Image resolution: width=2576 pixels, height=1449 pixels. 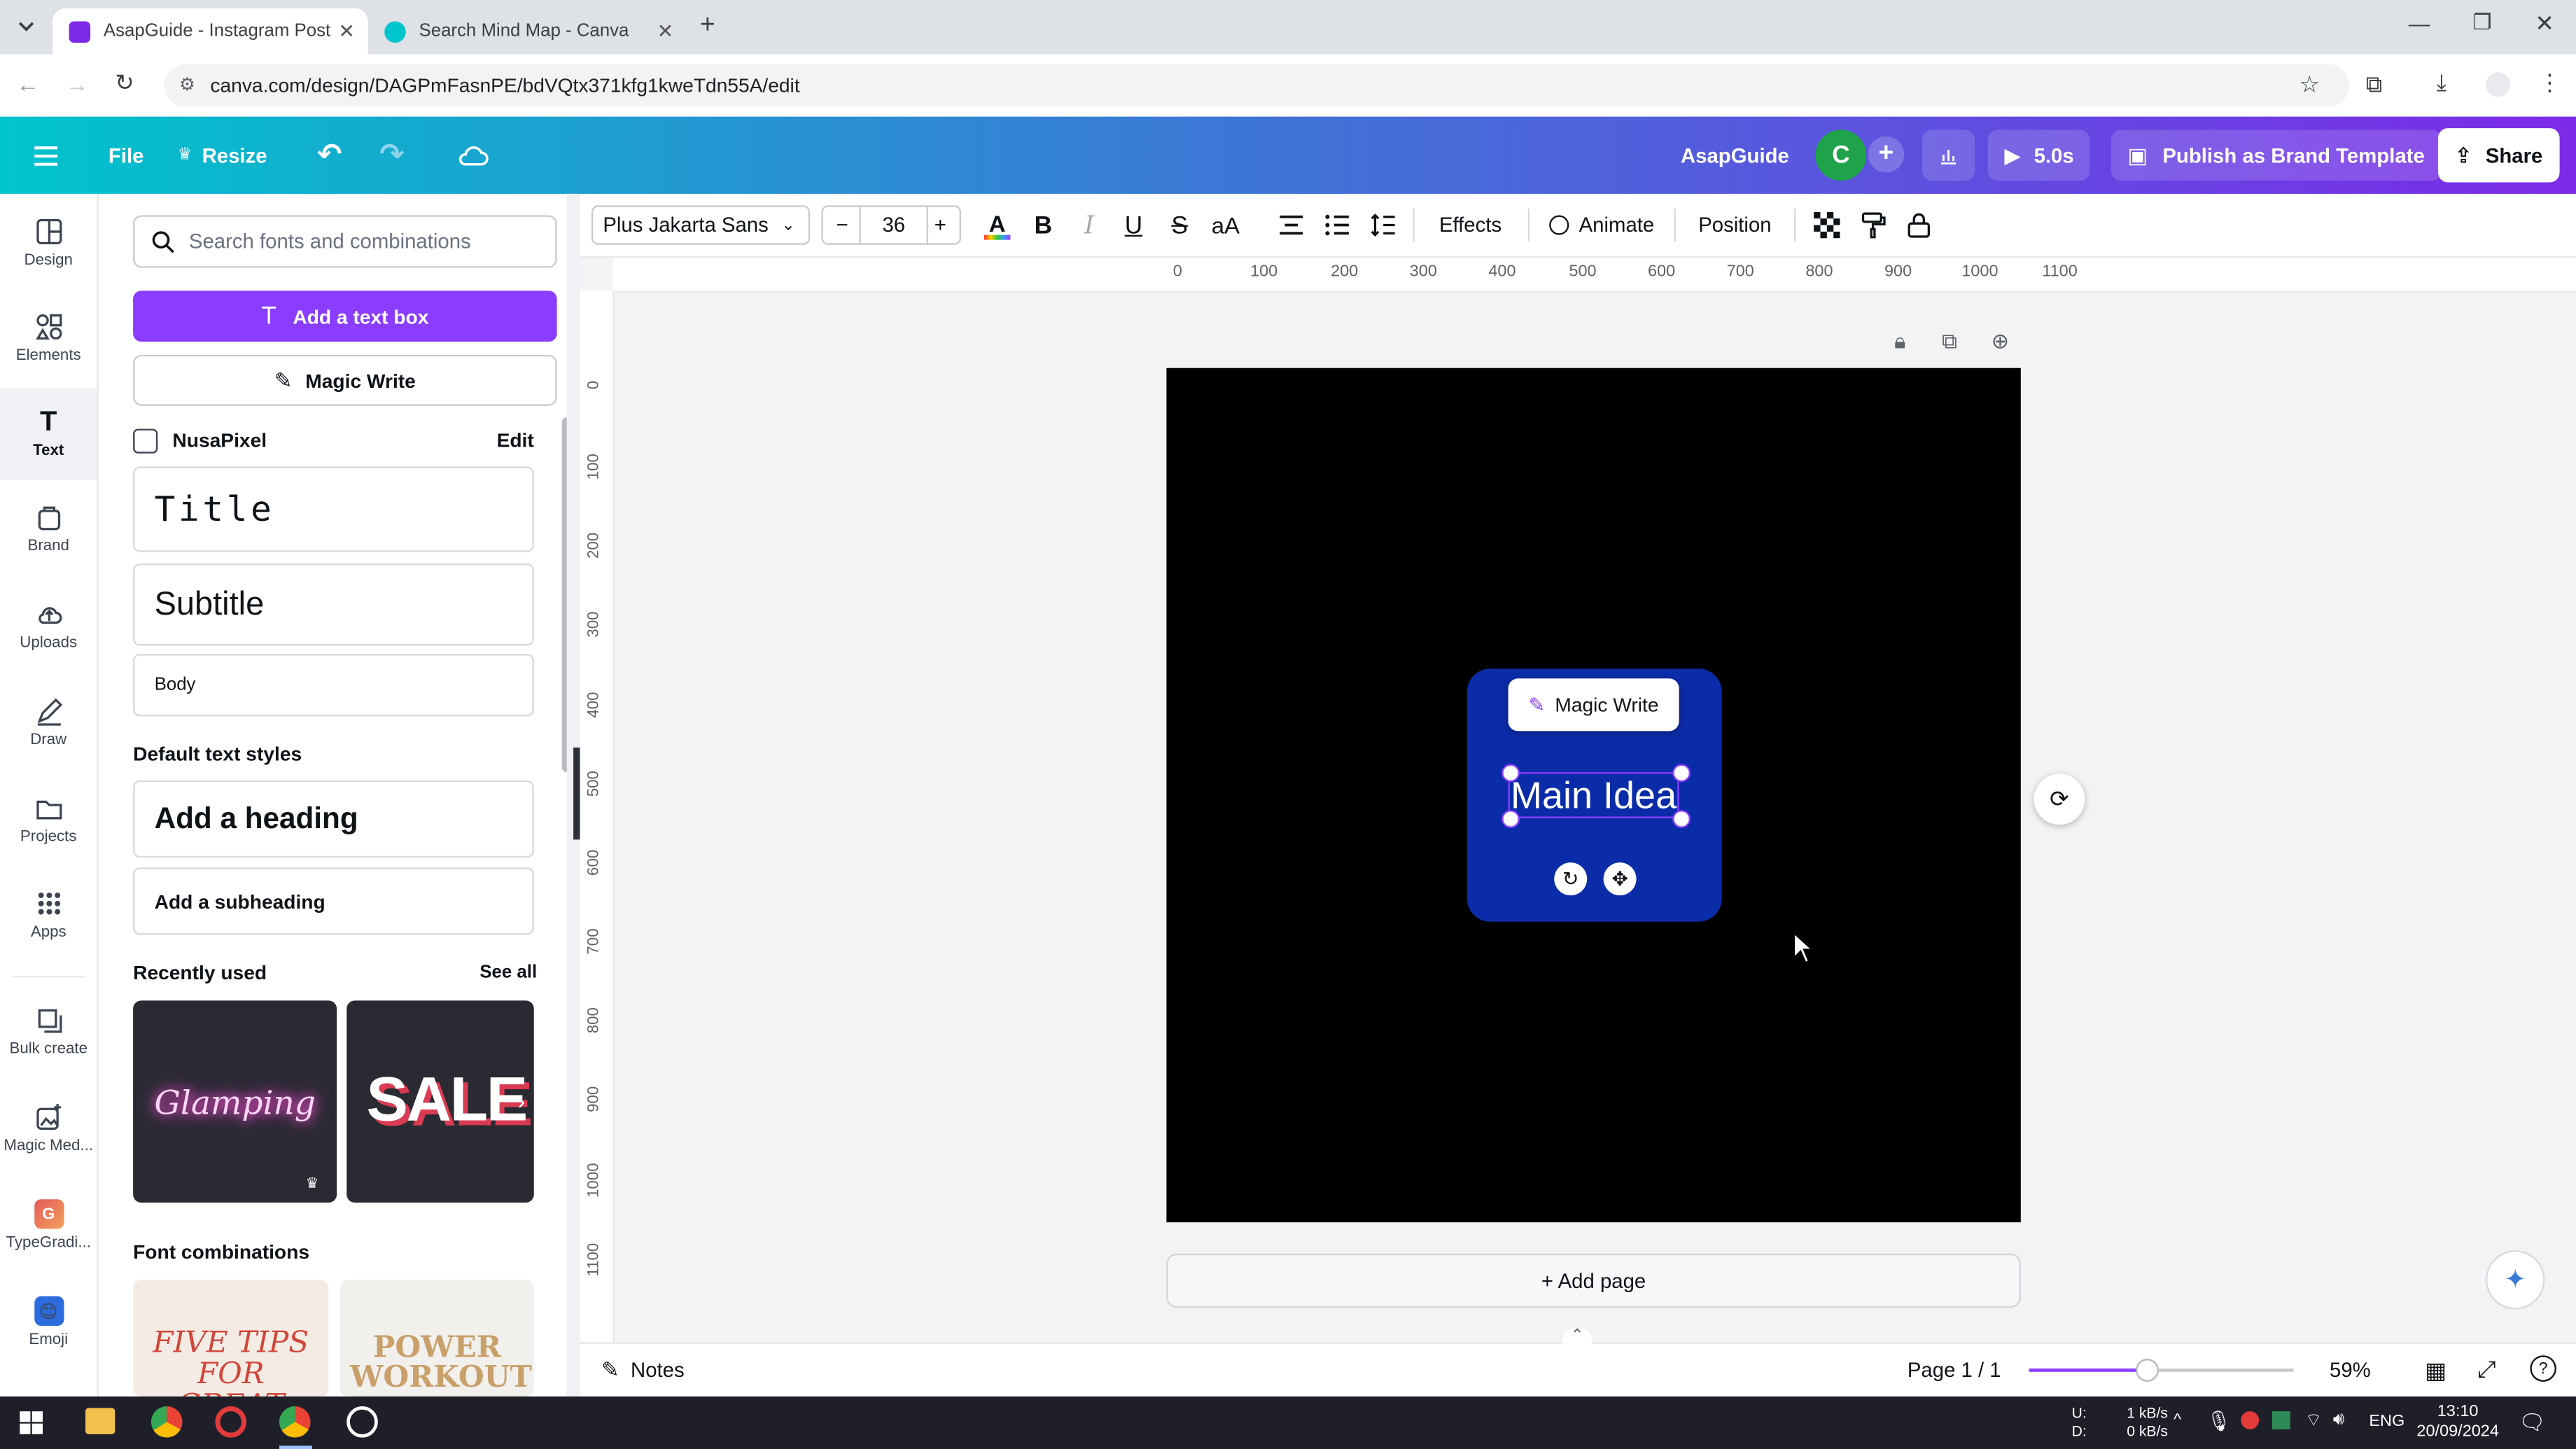 What do you see at coordinates (2498, 84) in the screenshot?
I see `profile-avatar` at bounding box center [2498, 84].